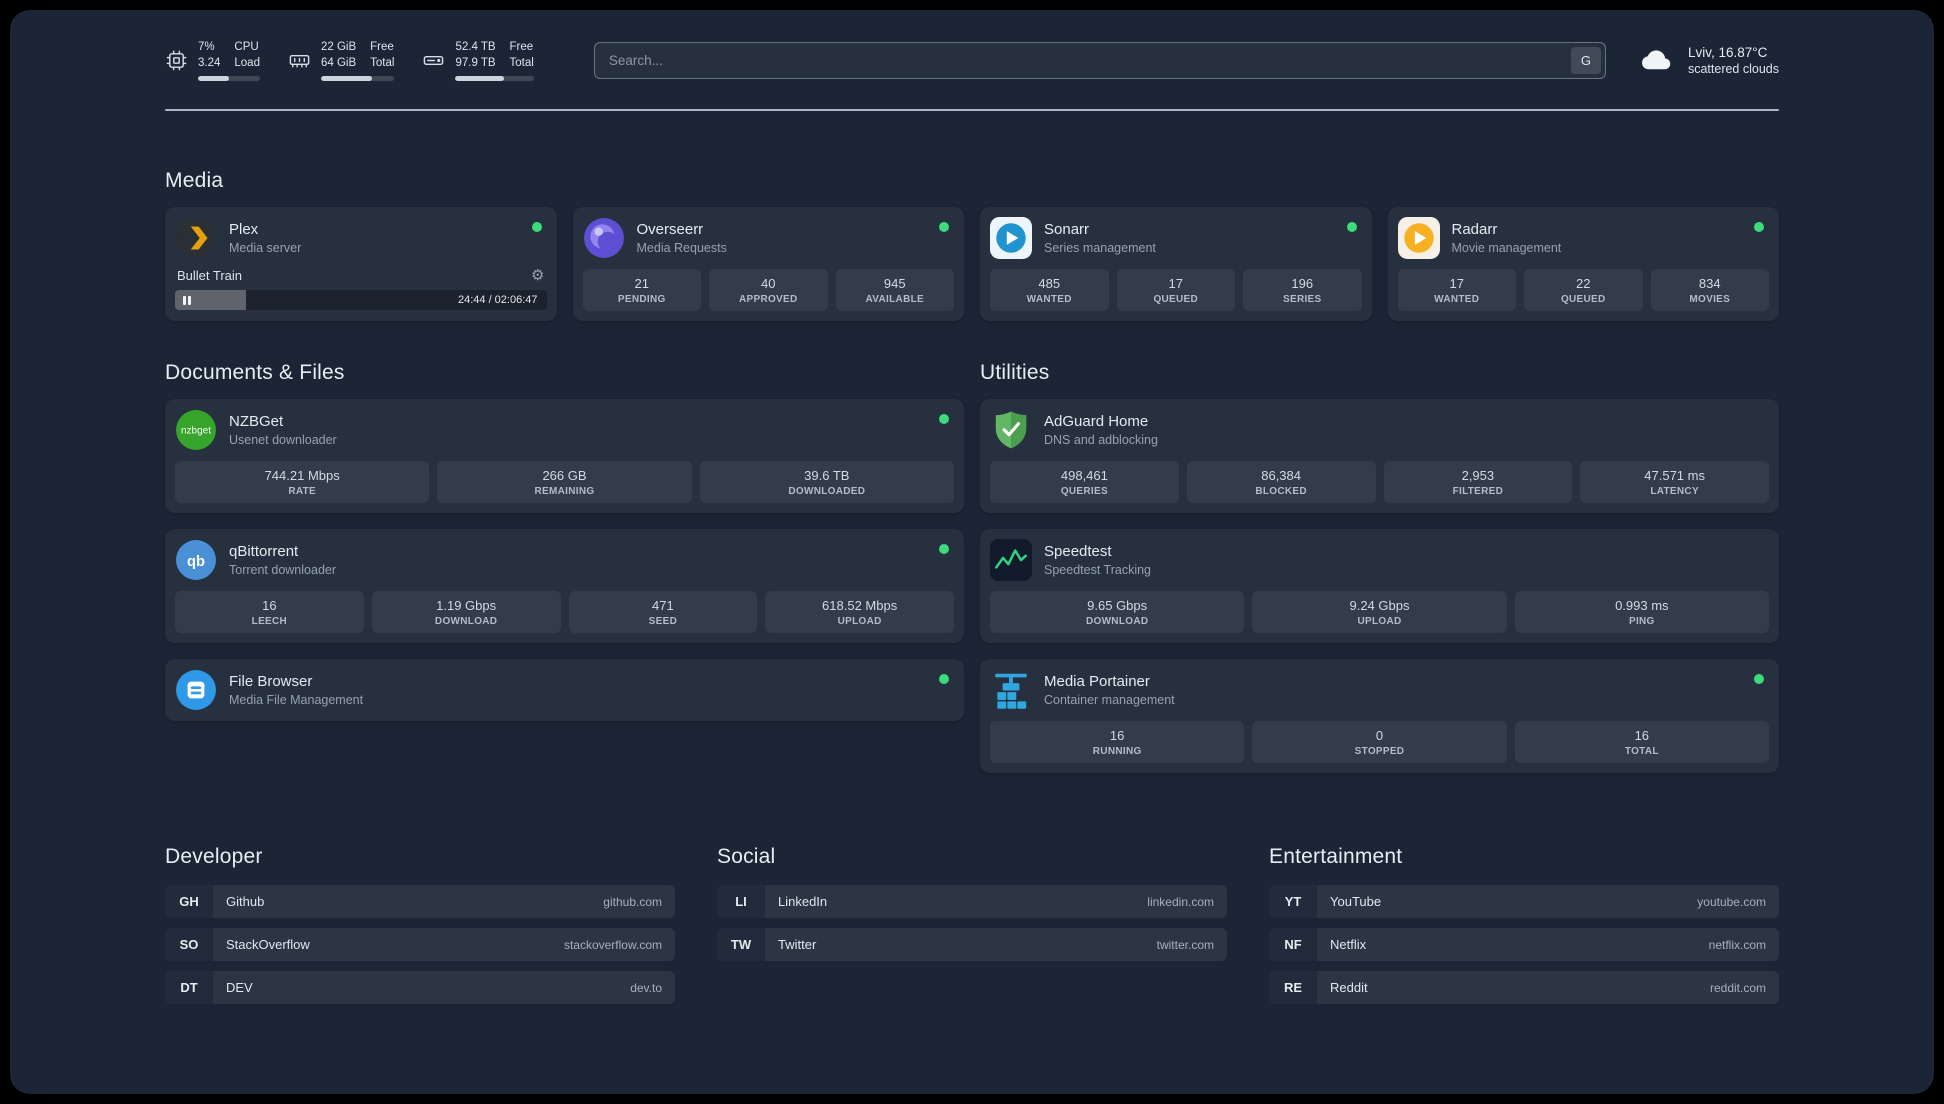 Image resolution: width=1944 pixels, height=1104 pixels. What do you see at coordinates (646, 987) in the screenshot?
I see `bookmark-domain: dev.to` at bounding box center [646, 987].